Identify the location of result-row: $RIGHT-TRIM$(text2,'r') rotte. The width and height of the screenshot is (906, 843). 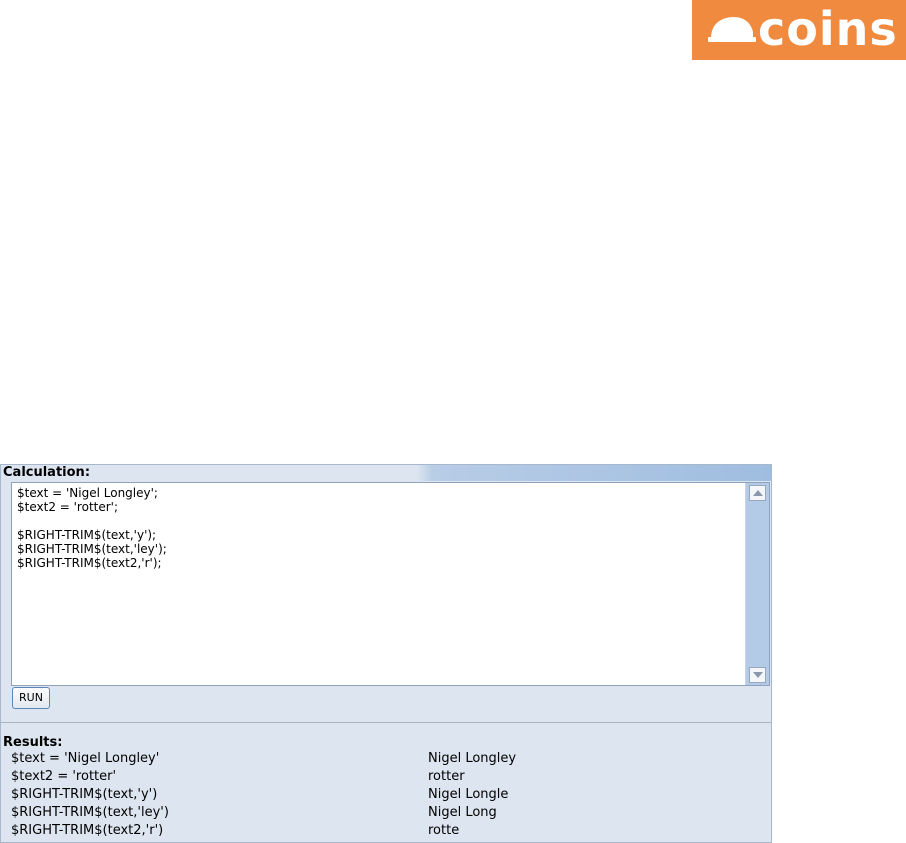
(381, 831).